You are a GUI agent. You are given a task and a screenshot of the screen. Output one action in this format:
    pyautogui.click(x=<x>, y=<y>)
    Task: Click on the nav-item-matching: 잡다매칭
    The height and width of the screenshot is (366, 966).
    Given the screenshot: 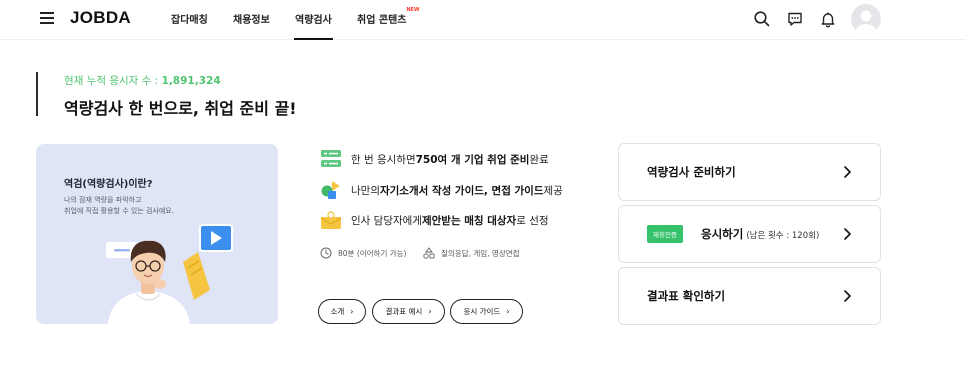 What is the action you would take?
    pyautogui.click(x=189, y=18)
    